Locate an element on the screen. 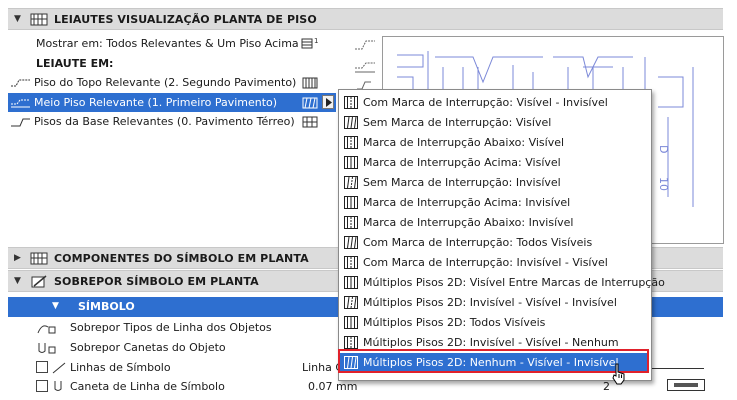  top-floor-preview-icon is located at coordinates (365, 45).